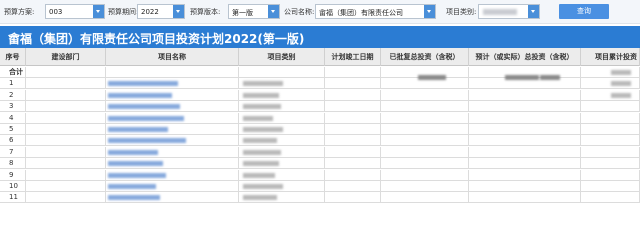 The width and height of the screenshot is (640, 240). What do you see at coordinates (461, 12) in the screenshot?
I see `category-label: 项目类别:` at bounding box center [461, 12].